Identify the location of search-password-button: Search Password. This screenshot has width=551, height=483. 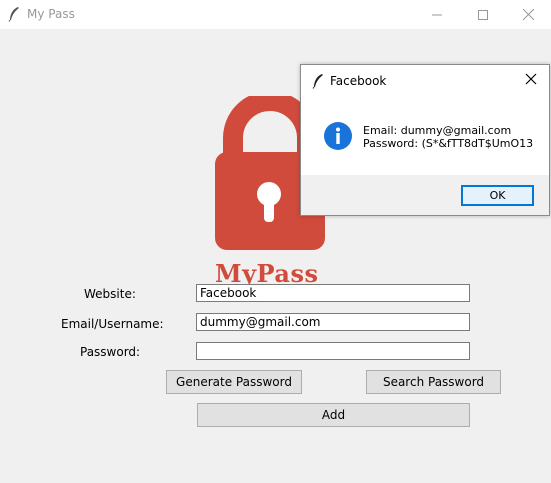
(433, 382).